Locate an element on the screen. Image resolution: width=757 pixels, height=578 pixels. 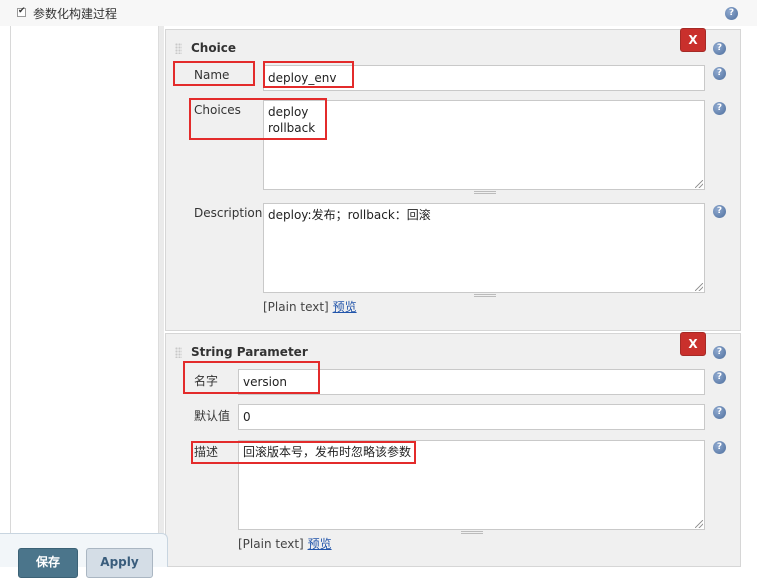
parameterized-build-label: 参数化构建过程 is located at coordinates (75, 14).